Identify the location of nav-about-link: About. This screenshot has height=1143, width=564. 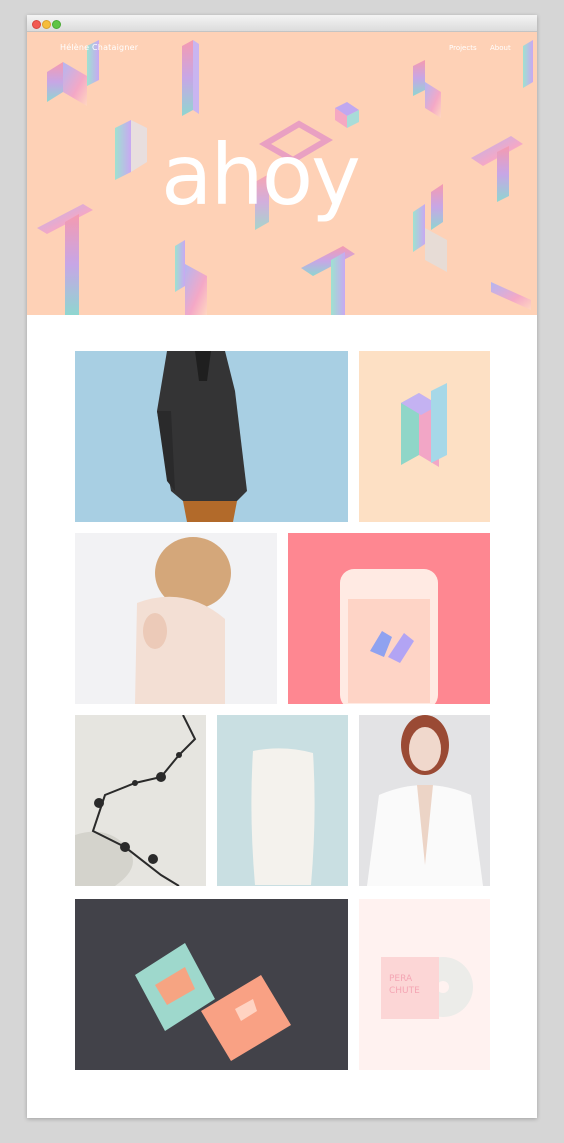
(500, 48).